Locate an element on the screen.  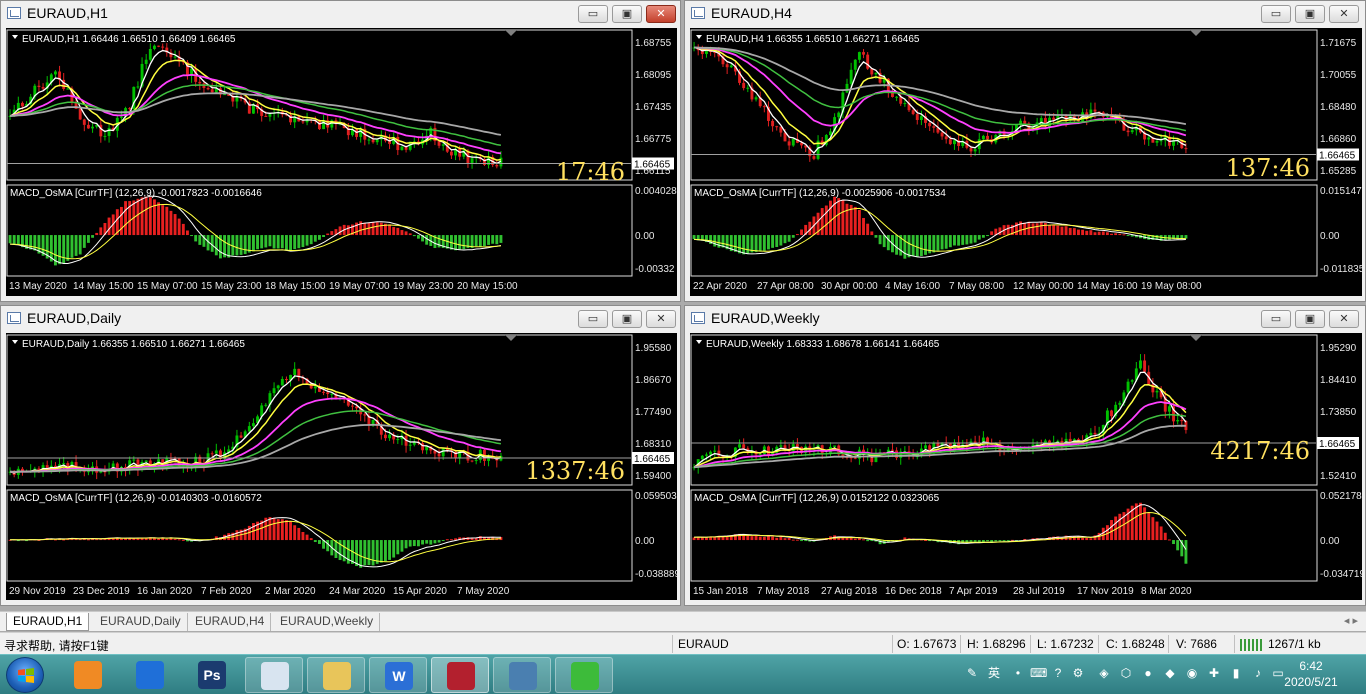
date-axis-label: 22 Apr 2020 is located at coordinates (720, 286).